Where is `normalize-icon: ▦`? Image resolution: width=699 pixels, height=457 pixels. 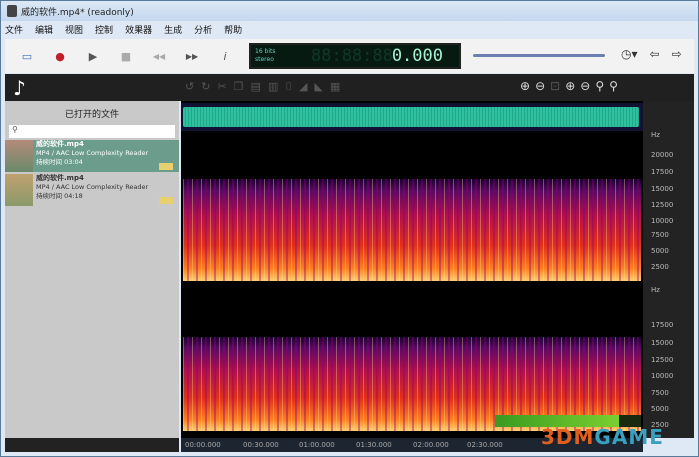 normalize-icon: ▦ is located at coordinates (335, 87).